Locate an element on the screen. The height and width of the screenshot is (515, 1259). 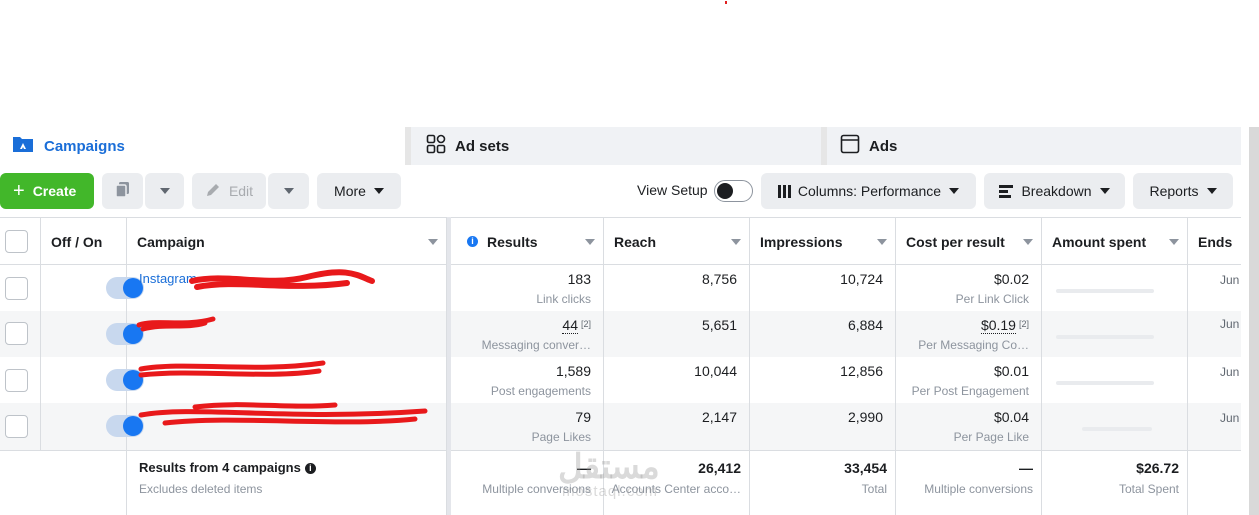
level-tabs: Campaigns Ad sets Ads is located at coordinates (629, 146).